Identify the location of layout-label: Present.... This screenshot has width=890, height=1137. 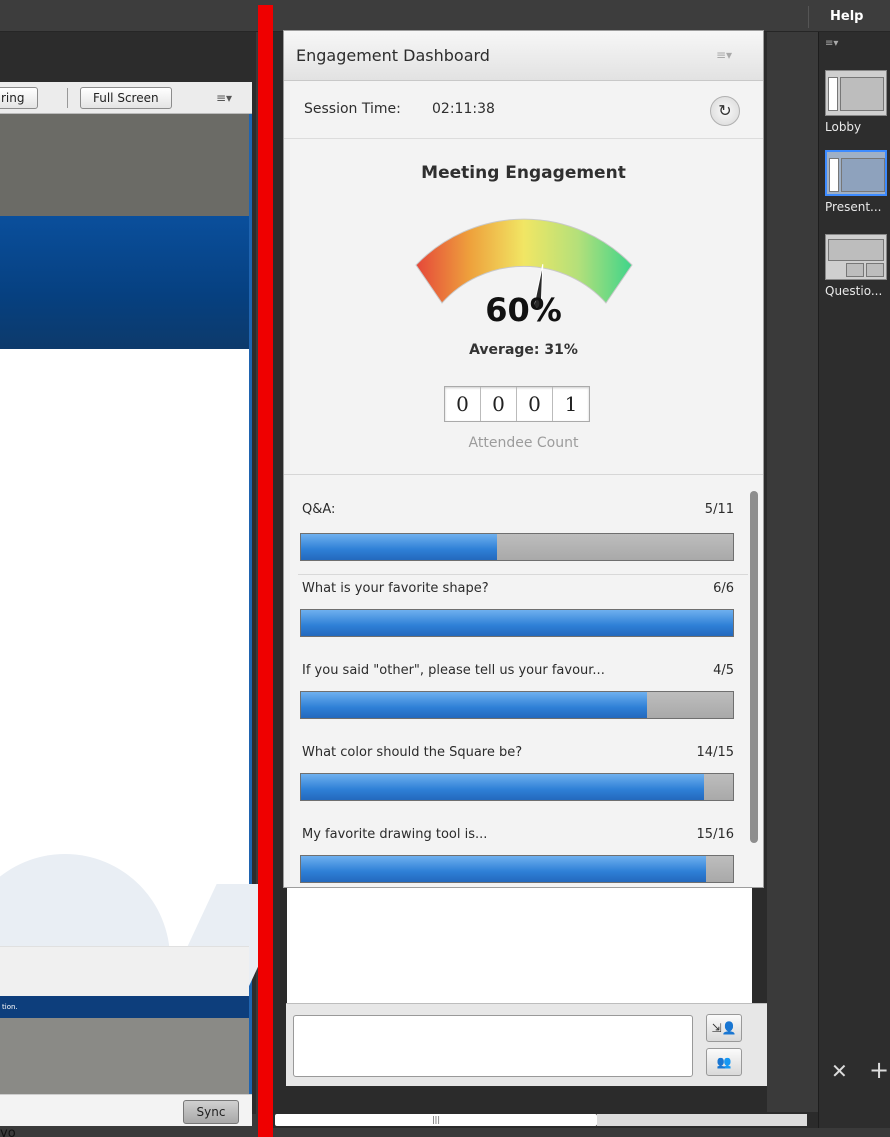
(853, 207).